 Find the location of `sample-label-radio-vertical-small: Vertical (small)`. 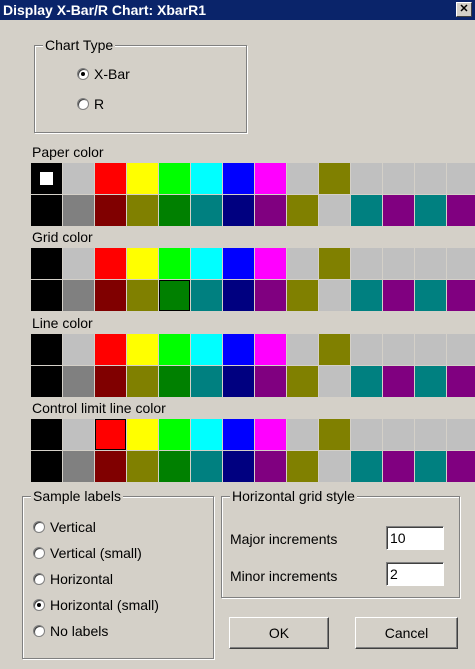

sample-label-radio-vertical-small: Vertical (small) is located at coordinates (87, 553).